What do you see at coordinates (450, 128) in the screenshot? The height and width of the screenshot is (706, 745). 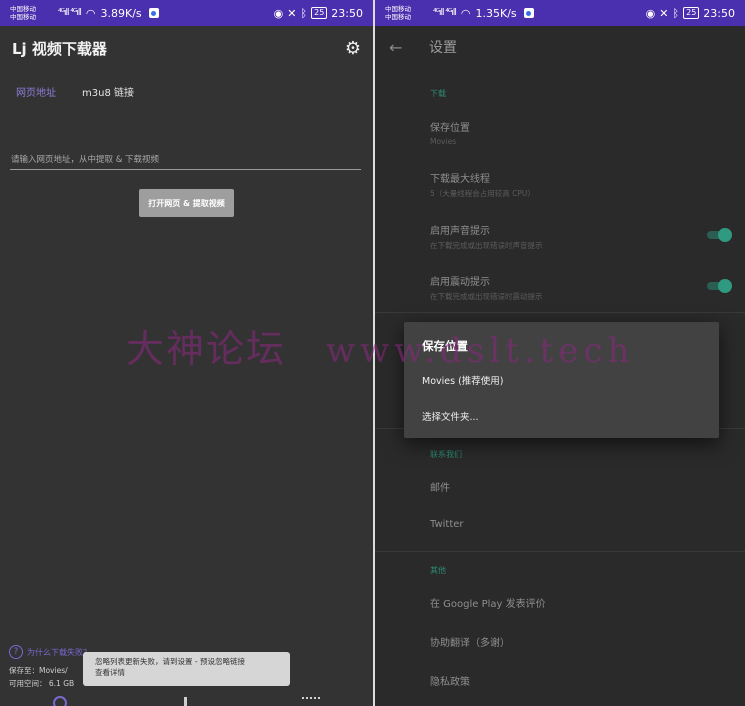 I see `pref-title: 保存位置` at bounding box center [450, 128].